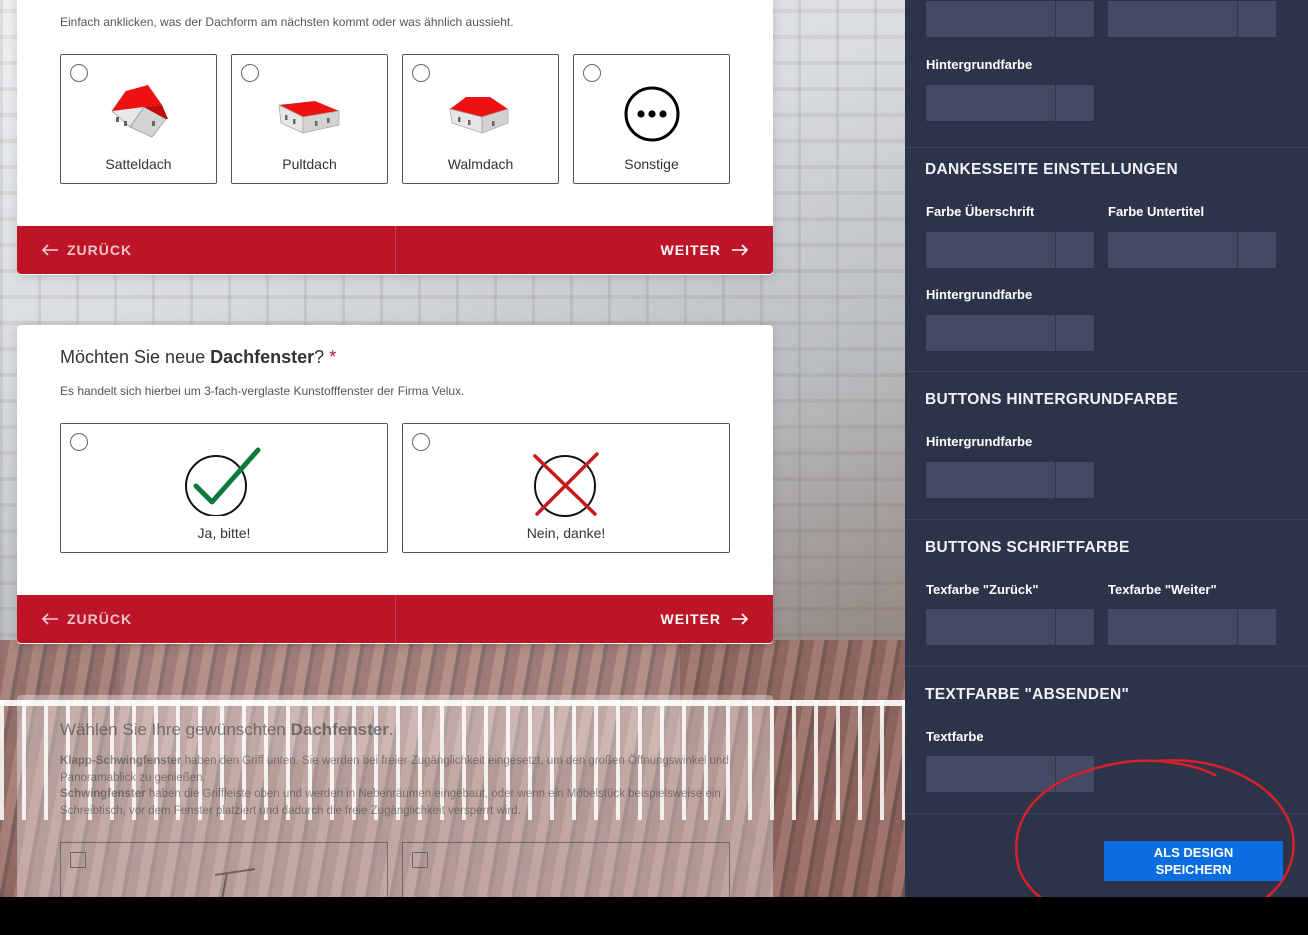  Describe the element at coordinates (478, 115) in the screenshot. I see `hip-roof-house-icon` at that location.